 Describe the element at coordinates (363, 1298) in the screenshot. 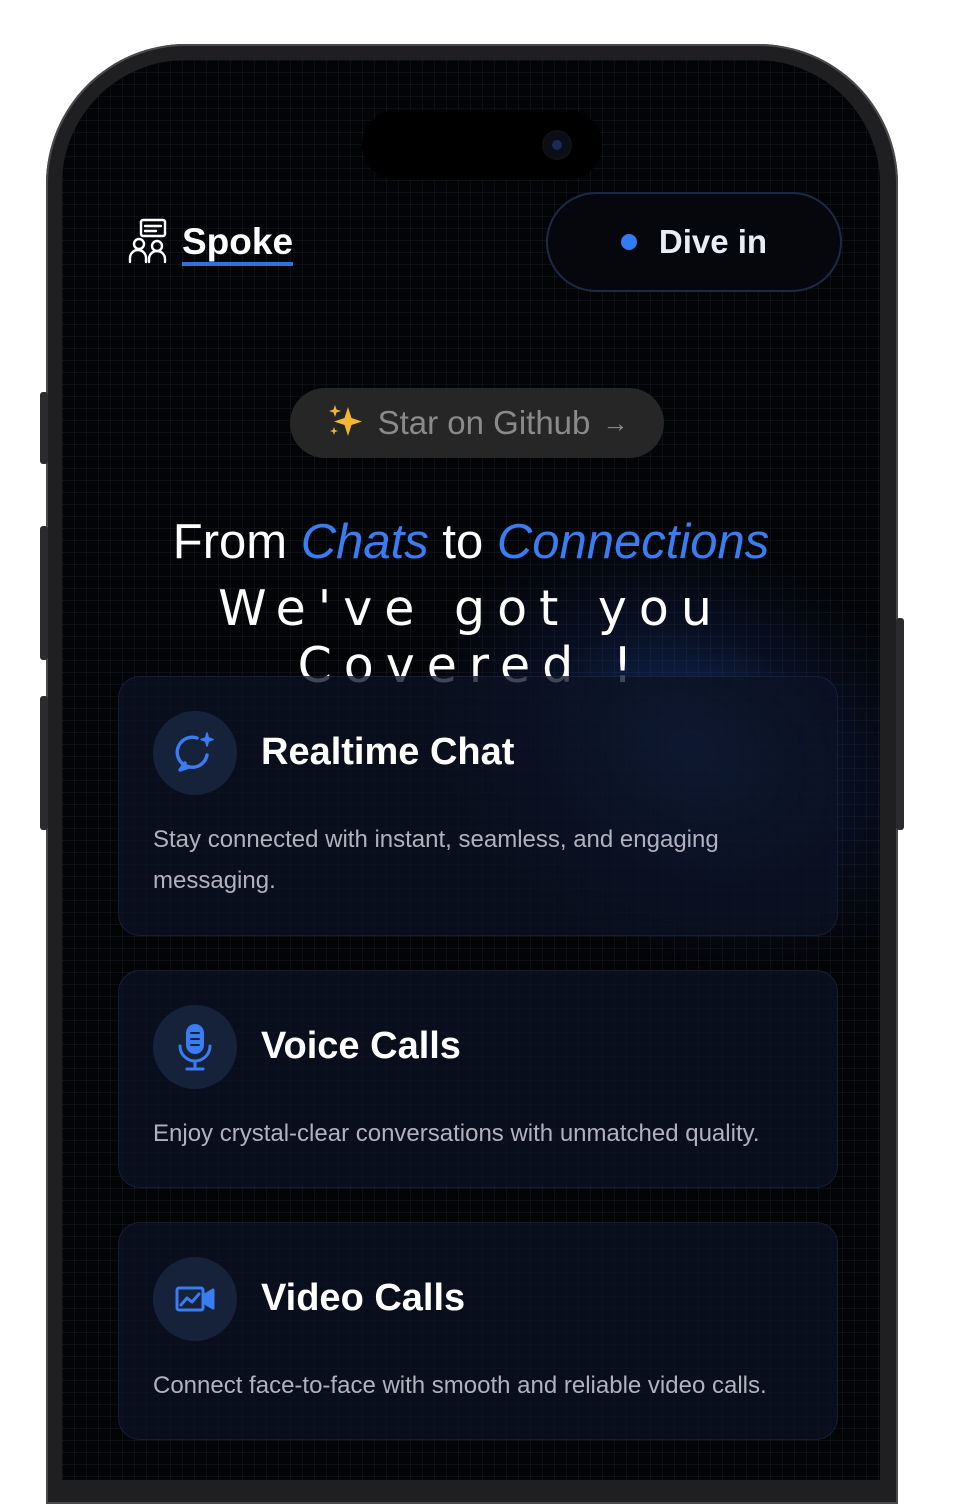

I see `feature-title: Video Calls` at that location.